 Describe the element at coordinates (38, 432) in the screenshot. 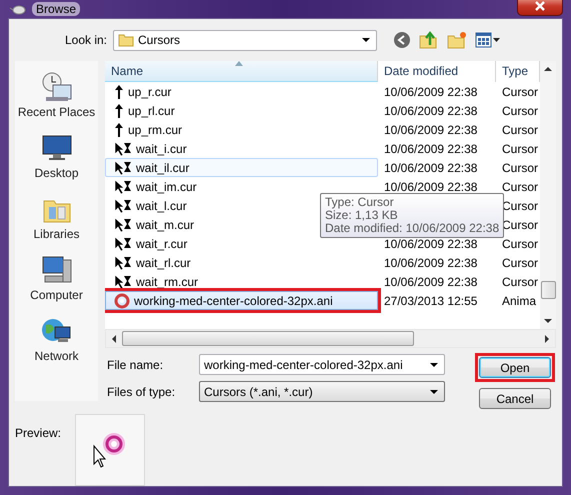

I see `preview-label: Preview:` at that location.